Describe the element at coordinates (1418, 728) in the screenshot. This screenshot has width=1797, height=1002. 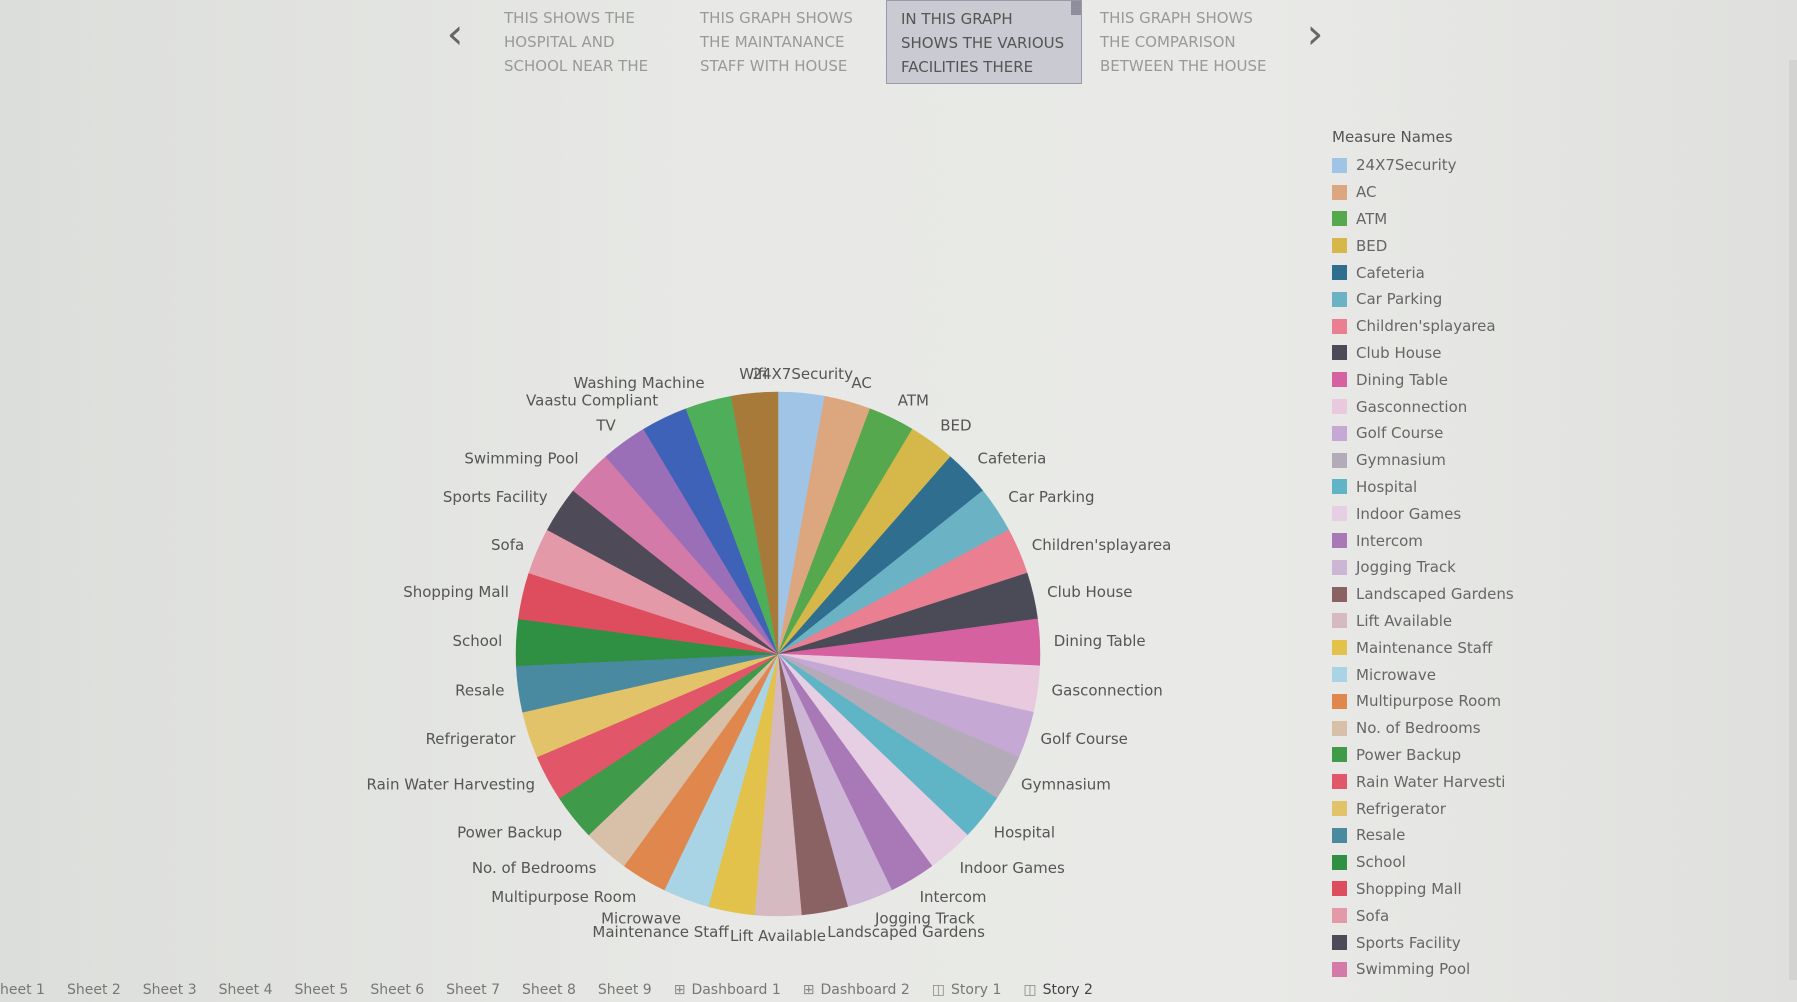
I see `legend-label: No. of Bedrooms` at that location.